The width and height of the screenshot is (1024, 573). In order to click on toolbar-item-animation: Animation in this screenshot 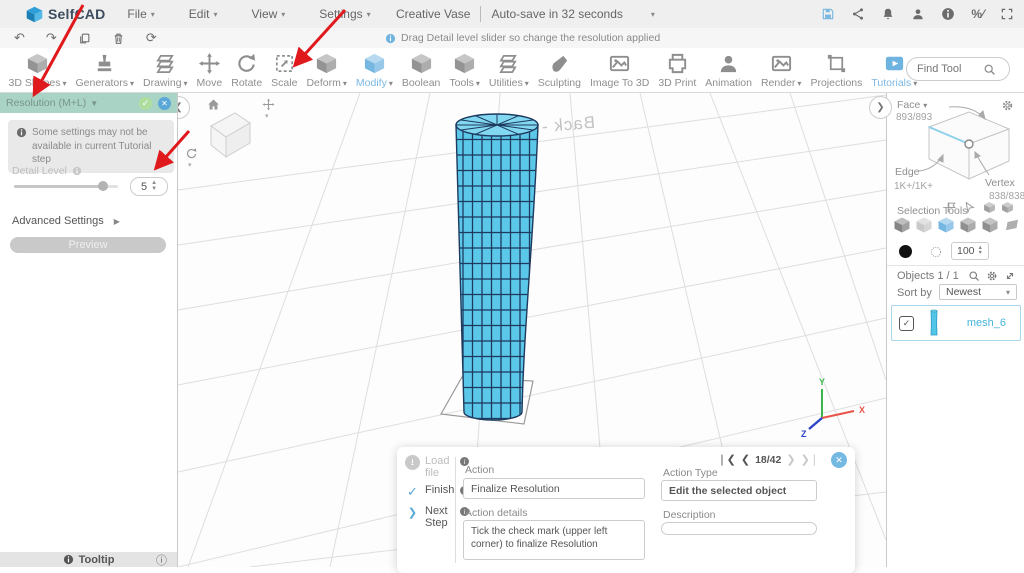, I will do `click(729, 68)`.